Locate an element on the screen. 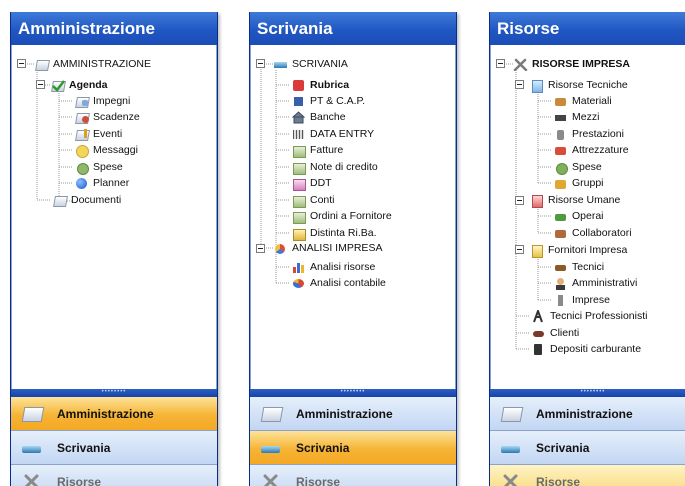  tree-item-risorse-tecniche: Risorse Tecniche is located at coordinates (578, 85).